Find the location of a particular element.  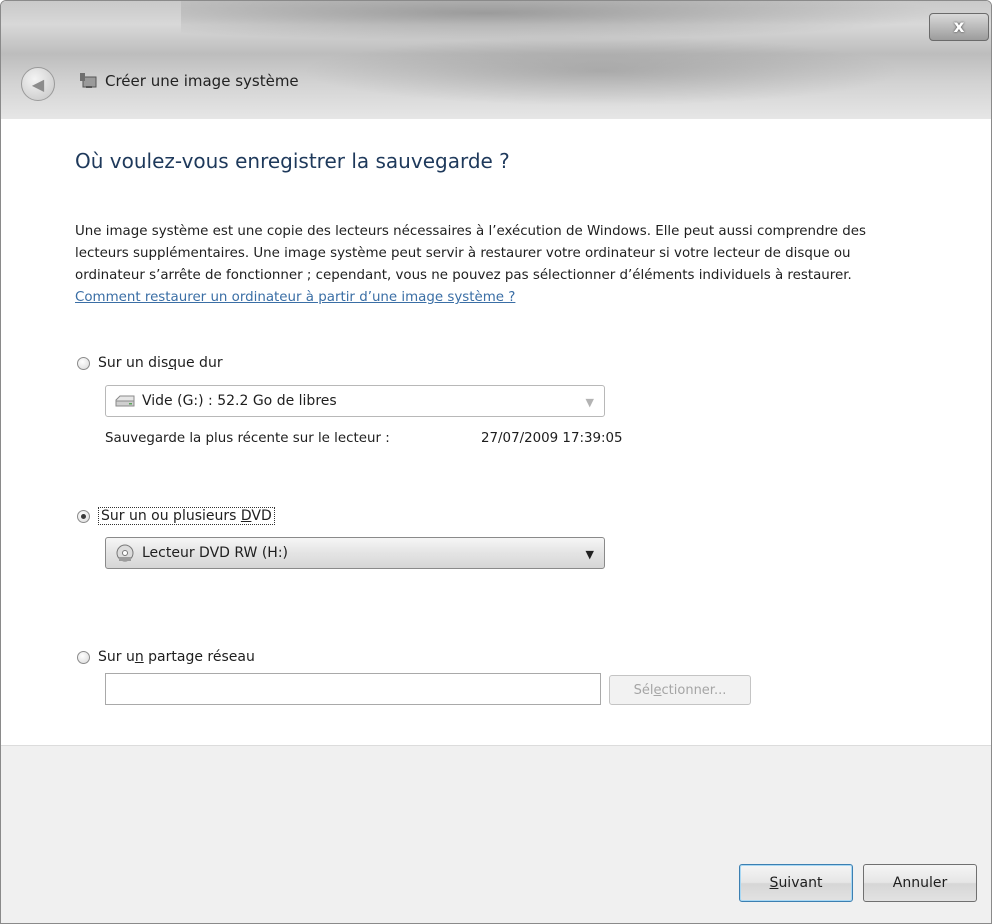

cancel-button: Annuler is located at coordinates (920, 883).